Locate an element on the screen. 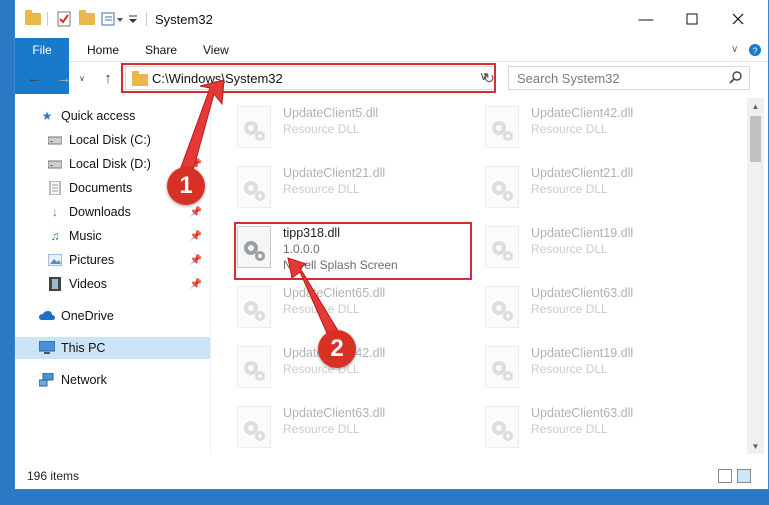 The width and height of the screenshot is (769, 505). tab-share: Share is located at coordinates (161, 50).